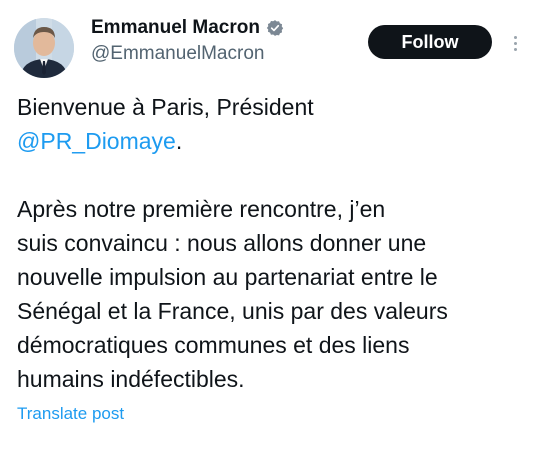  Describe the element at coordinates (187, 53) in the screenshot. I see `user-handle: @EmmanuelMacron` at that location.